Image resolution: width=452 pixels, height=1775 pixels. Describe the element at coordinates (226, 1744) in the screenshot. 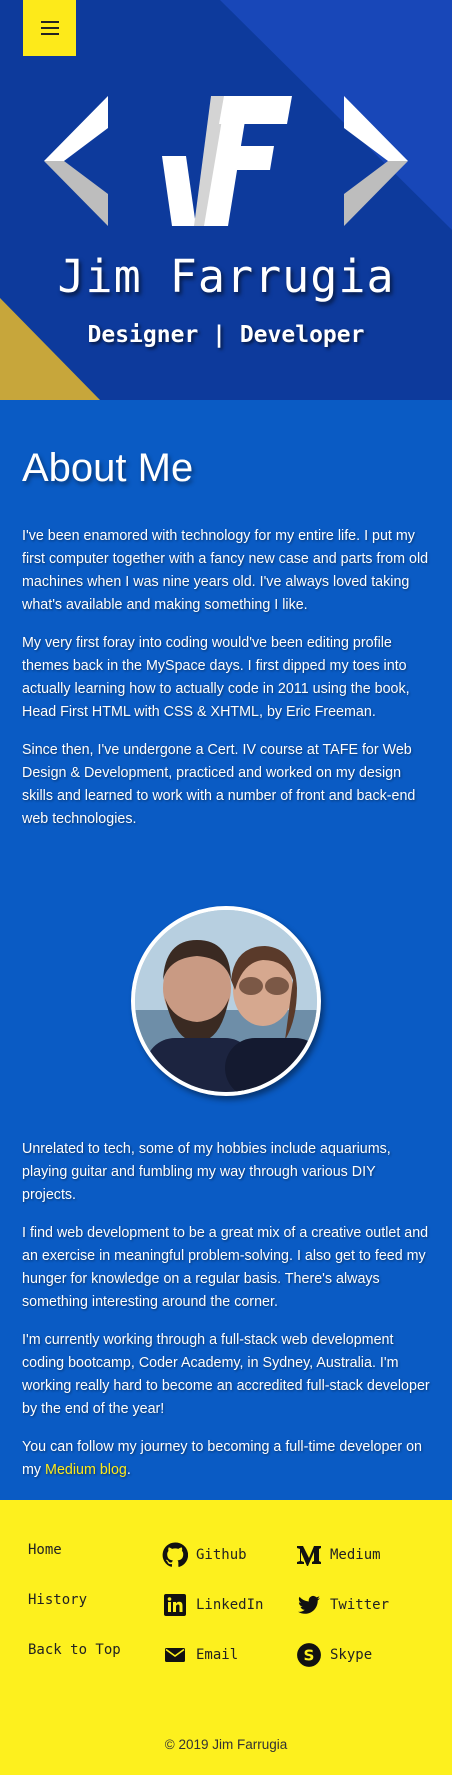

I see `copyright-text: © 2019 Jim Farrugia` at that location.